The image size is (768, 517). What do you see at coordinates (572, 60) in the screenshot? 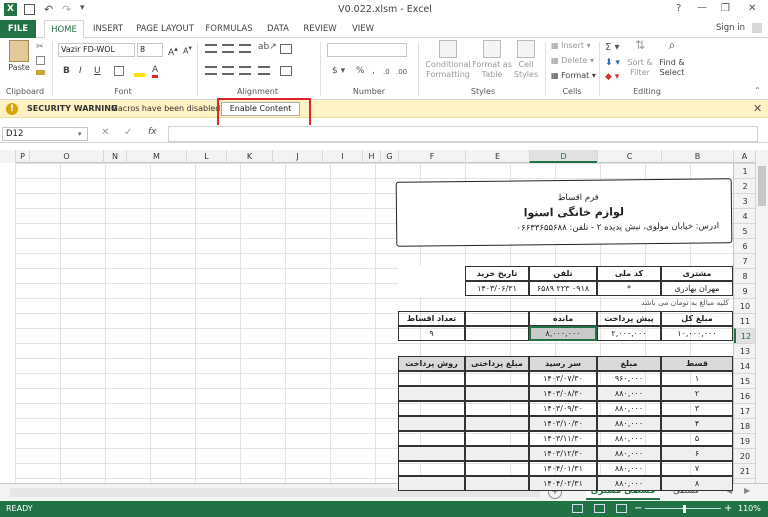
I see `delete-cells-button: ▦ Delete ▾` at bounding box center [572, 60].